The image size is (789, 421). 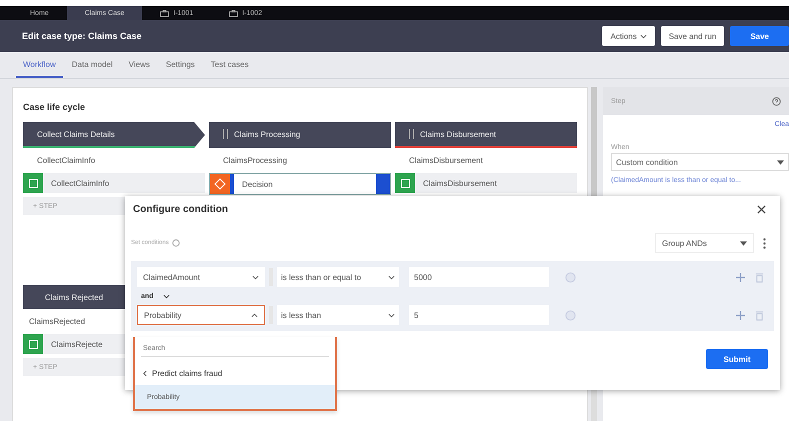 What do you see at coordinates (704, 243) in the screenshot?
I see `group-mode-select: Group ANDs` at bounding box center [704, 243].